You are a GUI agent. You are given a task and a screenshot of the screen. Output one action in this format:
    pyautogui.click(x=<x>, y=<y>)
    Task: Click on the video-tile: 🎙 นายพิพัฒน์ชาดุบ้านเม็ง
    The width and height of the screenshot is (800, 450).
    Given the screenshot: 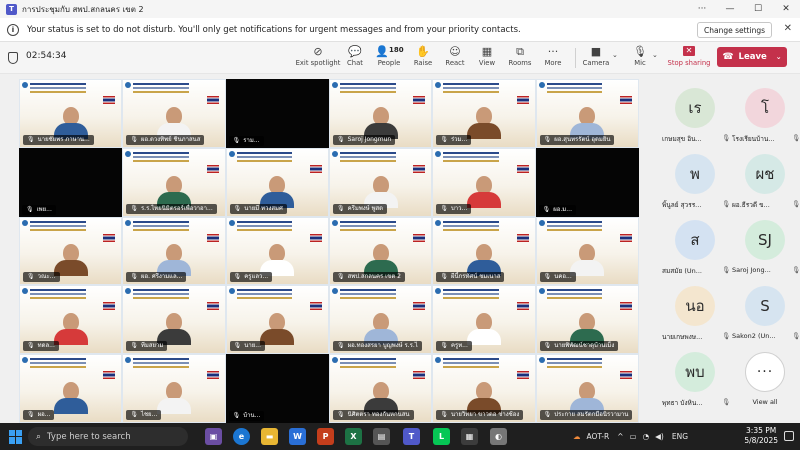 What is the action you would take?
    pyautogui.click(x=587, y=320)
    